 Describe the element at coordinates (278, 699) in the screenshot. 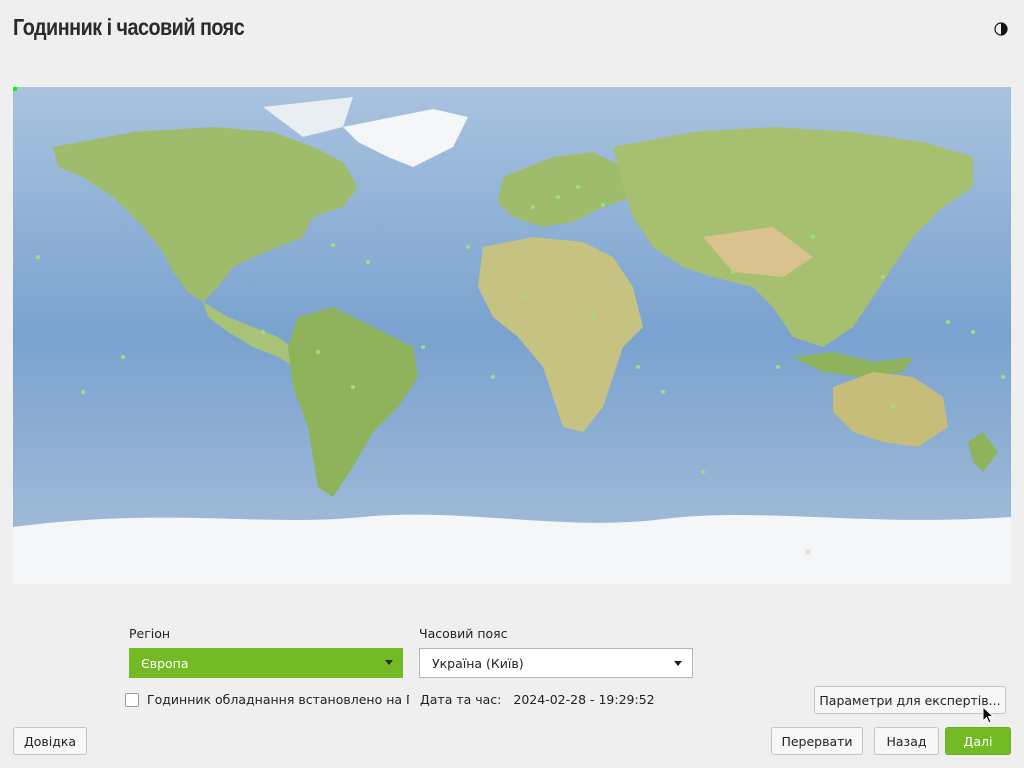

I see `hw-clock-utc-label: Годинник обладнання встановлено на Гри` at that location.